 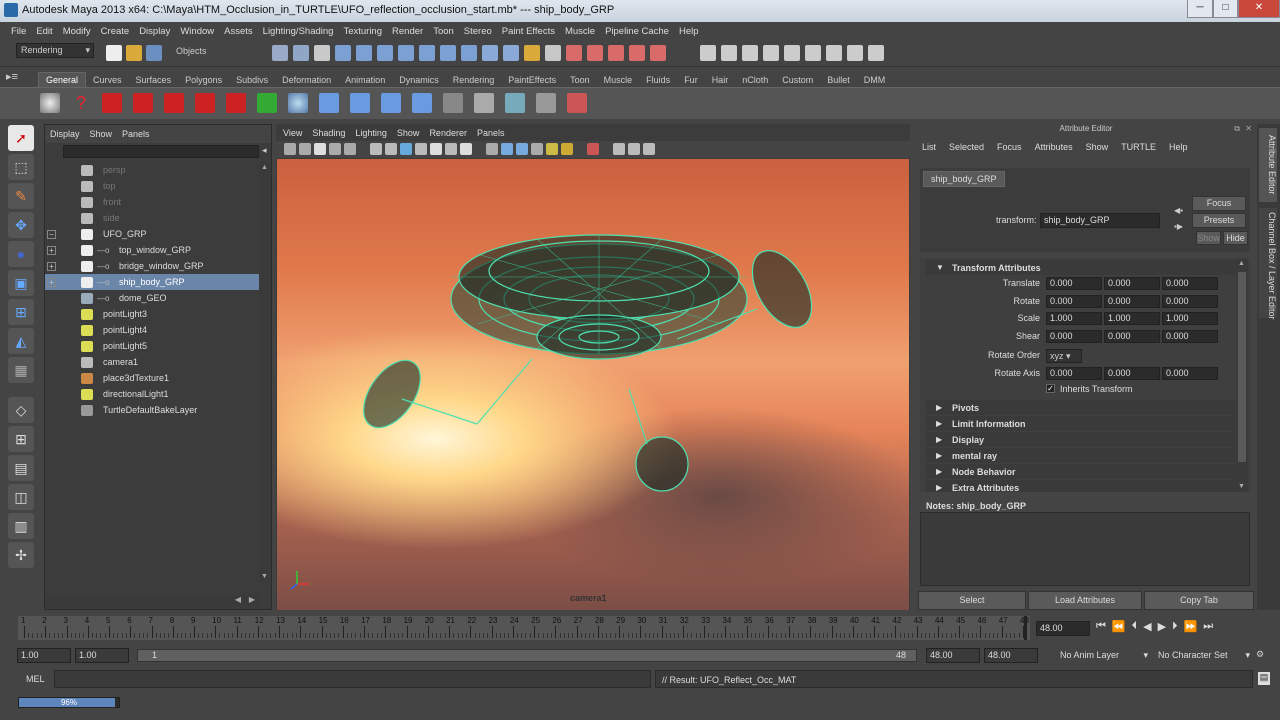 I want to click on select-tool-icon: ➚, so click(x=21, y=138).